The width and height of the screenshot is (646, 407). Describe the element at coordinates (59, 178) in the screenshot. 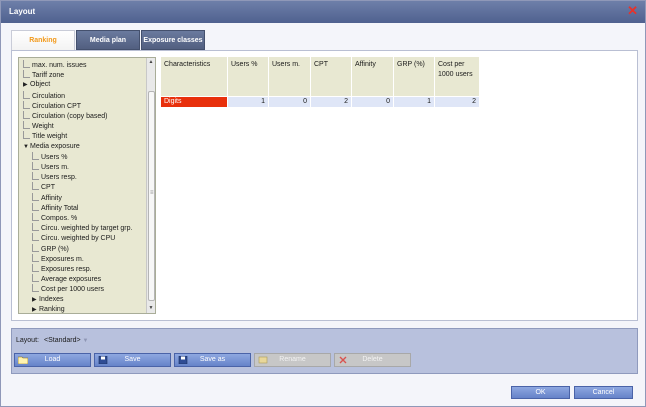

I see `tree-item-label: Users resp.` at that location.